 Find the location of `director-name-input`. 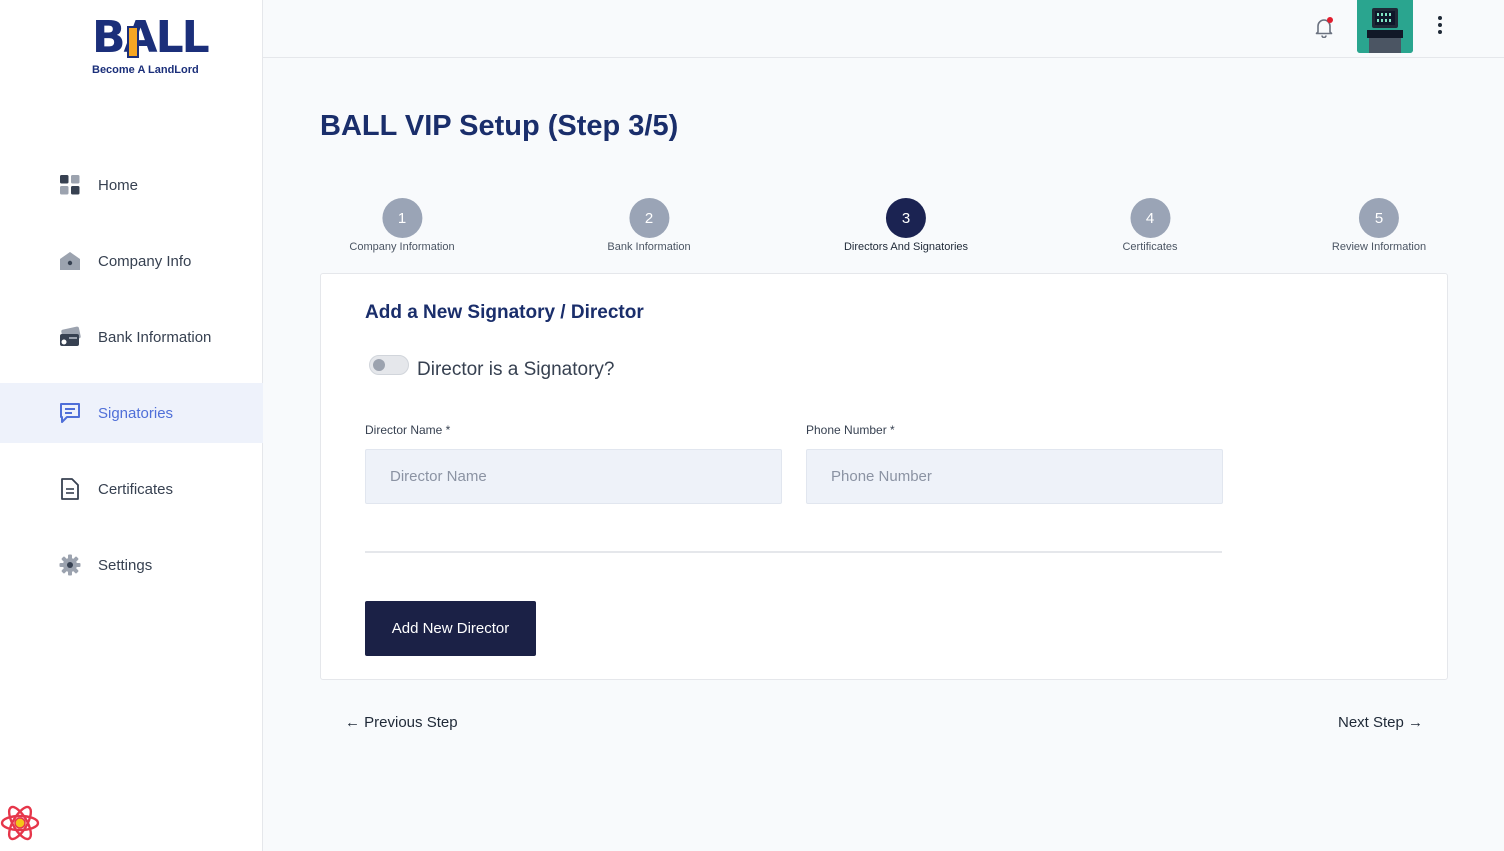

director-name-input is located at coordinates (573, 476).